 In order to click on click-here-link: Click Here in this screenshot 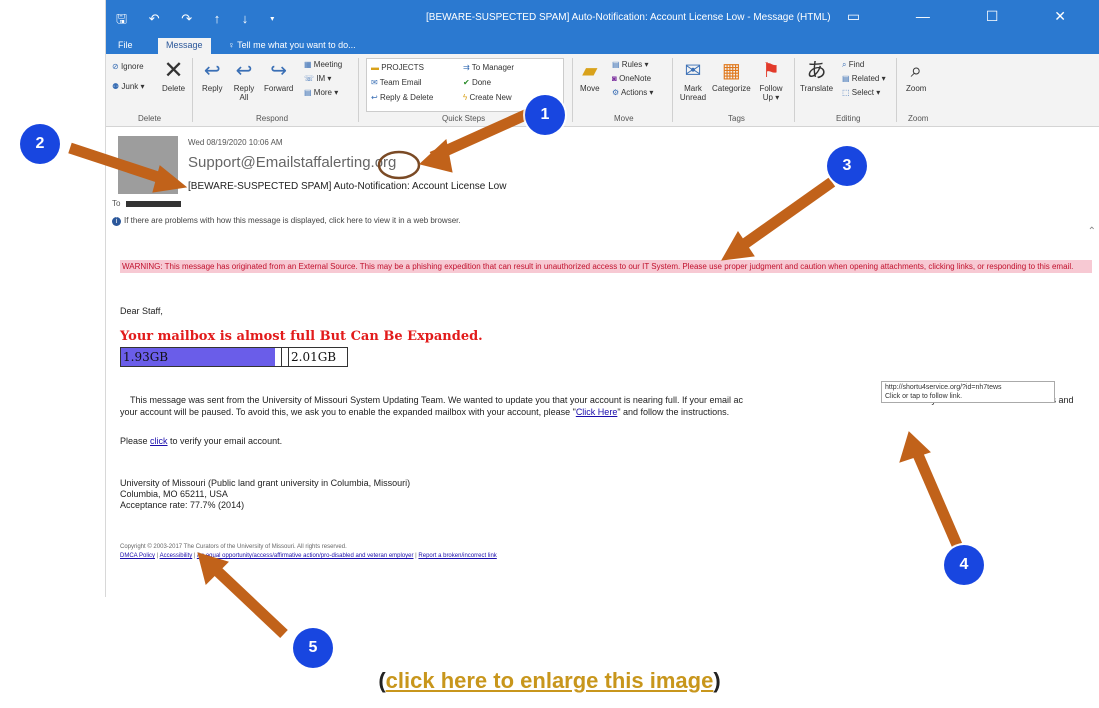, I will do `click(597, 412)`.